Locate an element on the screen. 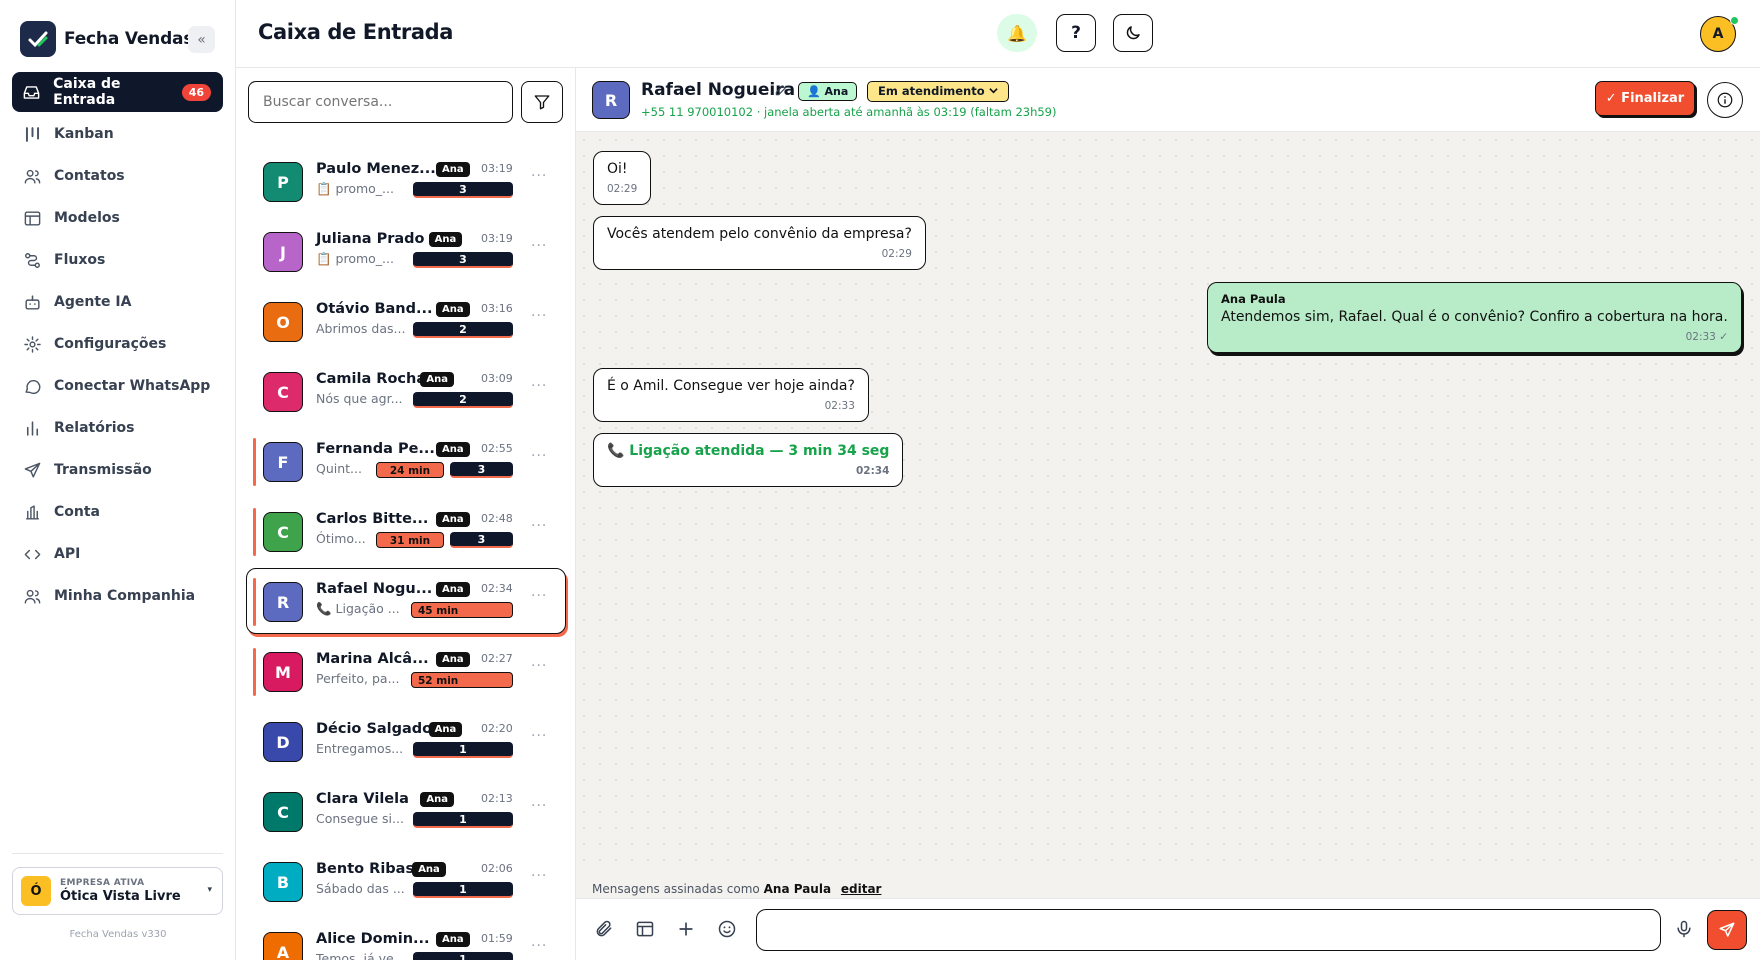 The image size is (1760, 960). conversation-item: P Paulo Menez... Ana 03:19 📋 promo_... 3 ··· is located at coordinates (405, 183).